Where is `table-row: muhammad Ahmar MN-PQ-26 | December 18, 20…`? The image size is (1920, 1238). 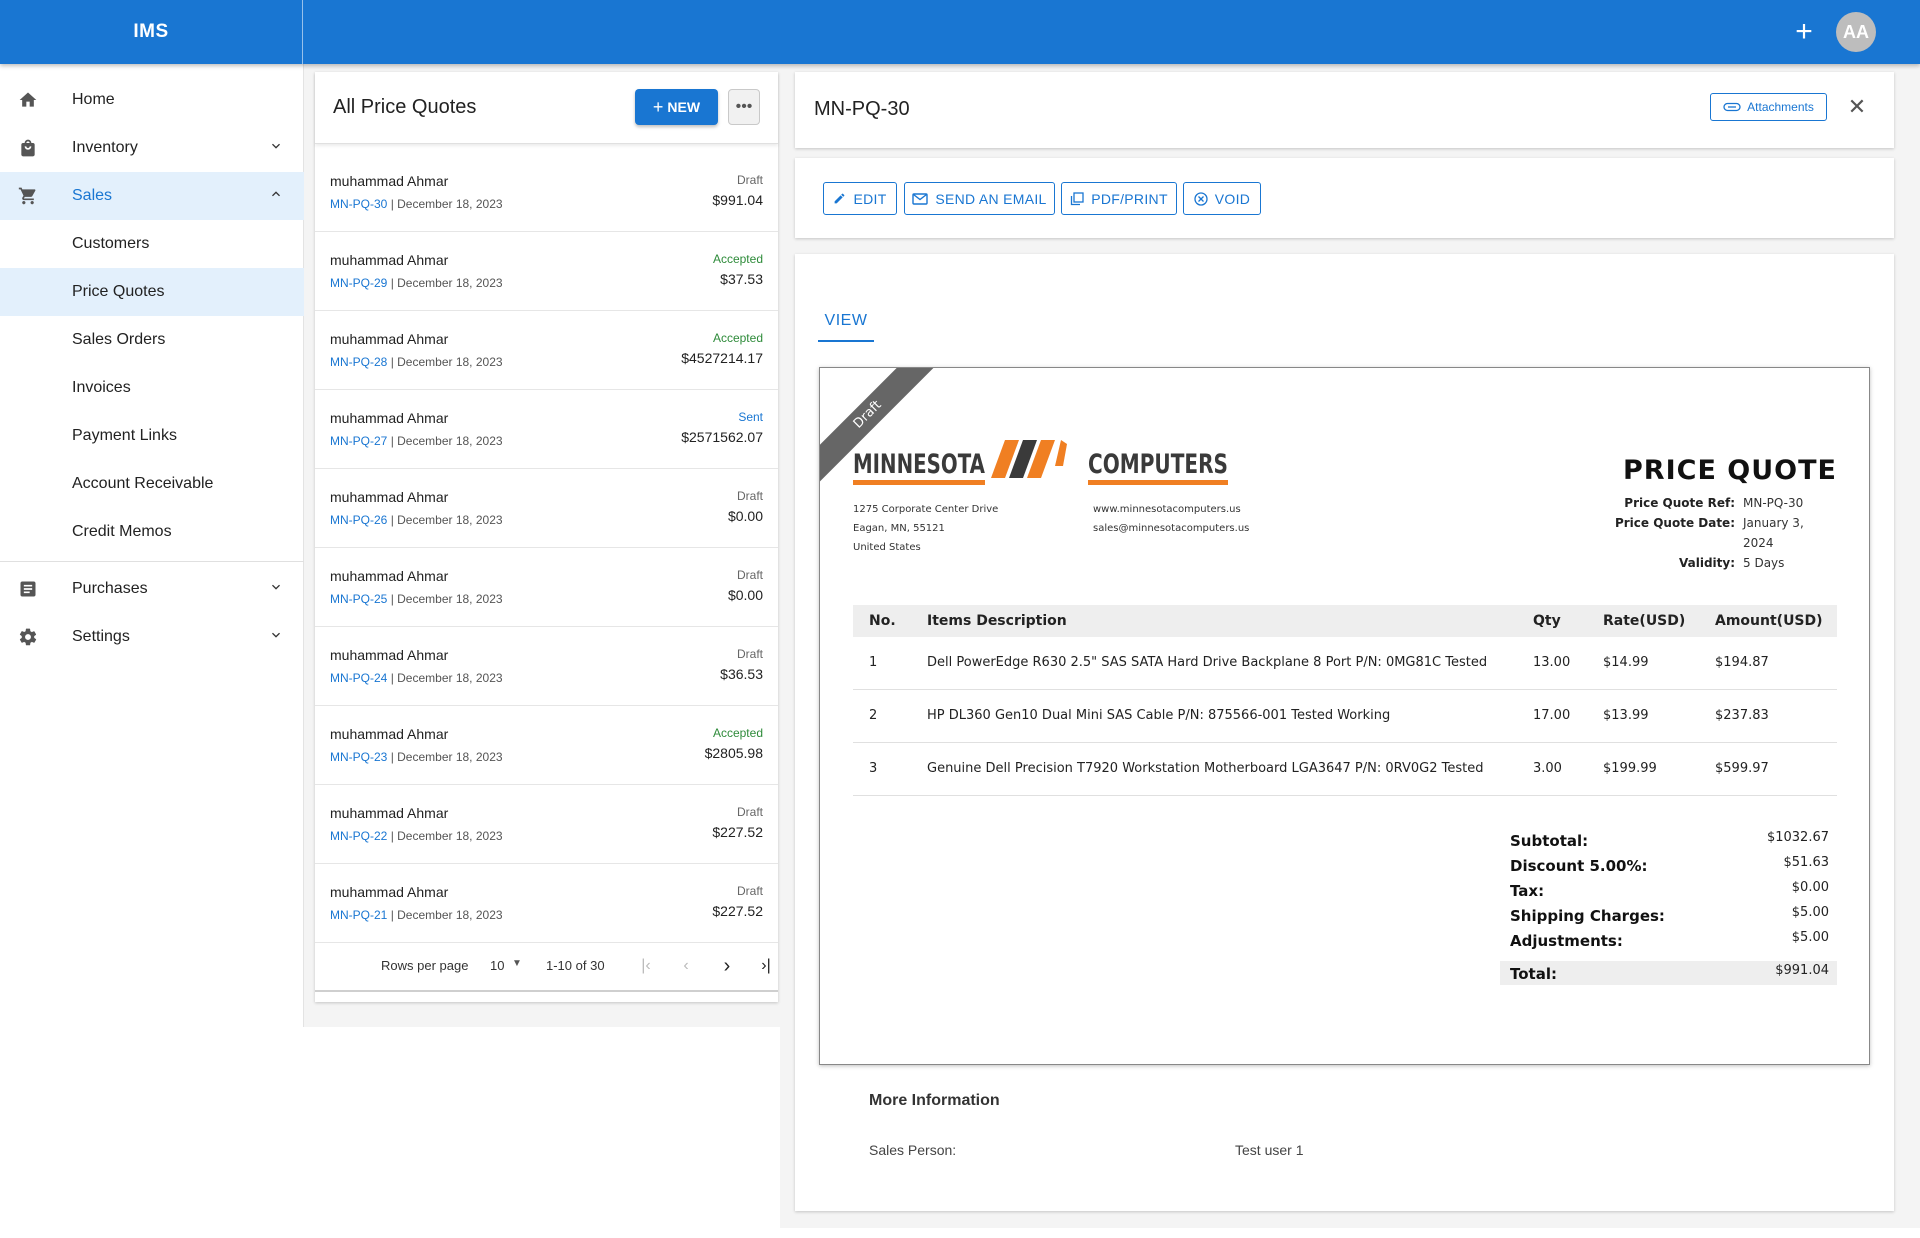 table-row: muhammad Ahmar MN-PQ-26 | December 18, 20… is located at coordinates (546, 508).